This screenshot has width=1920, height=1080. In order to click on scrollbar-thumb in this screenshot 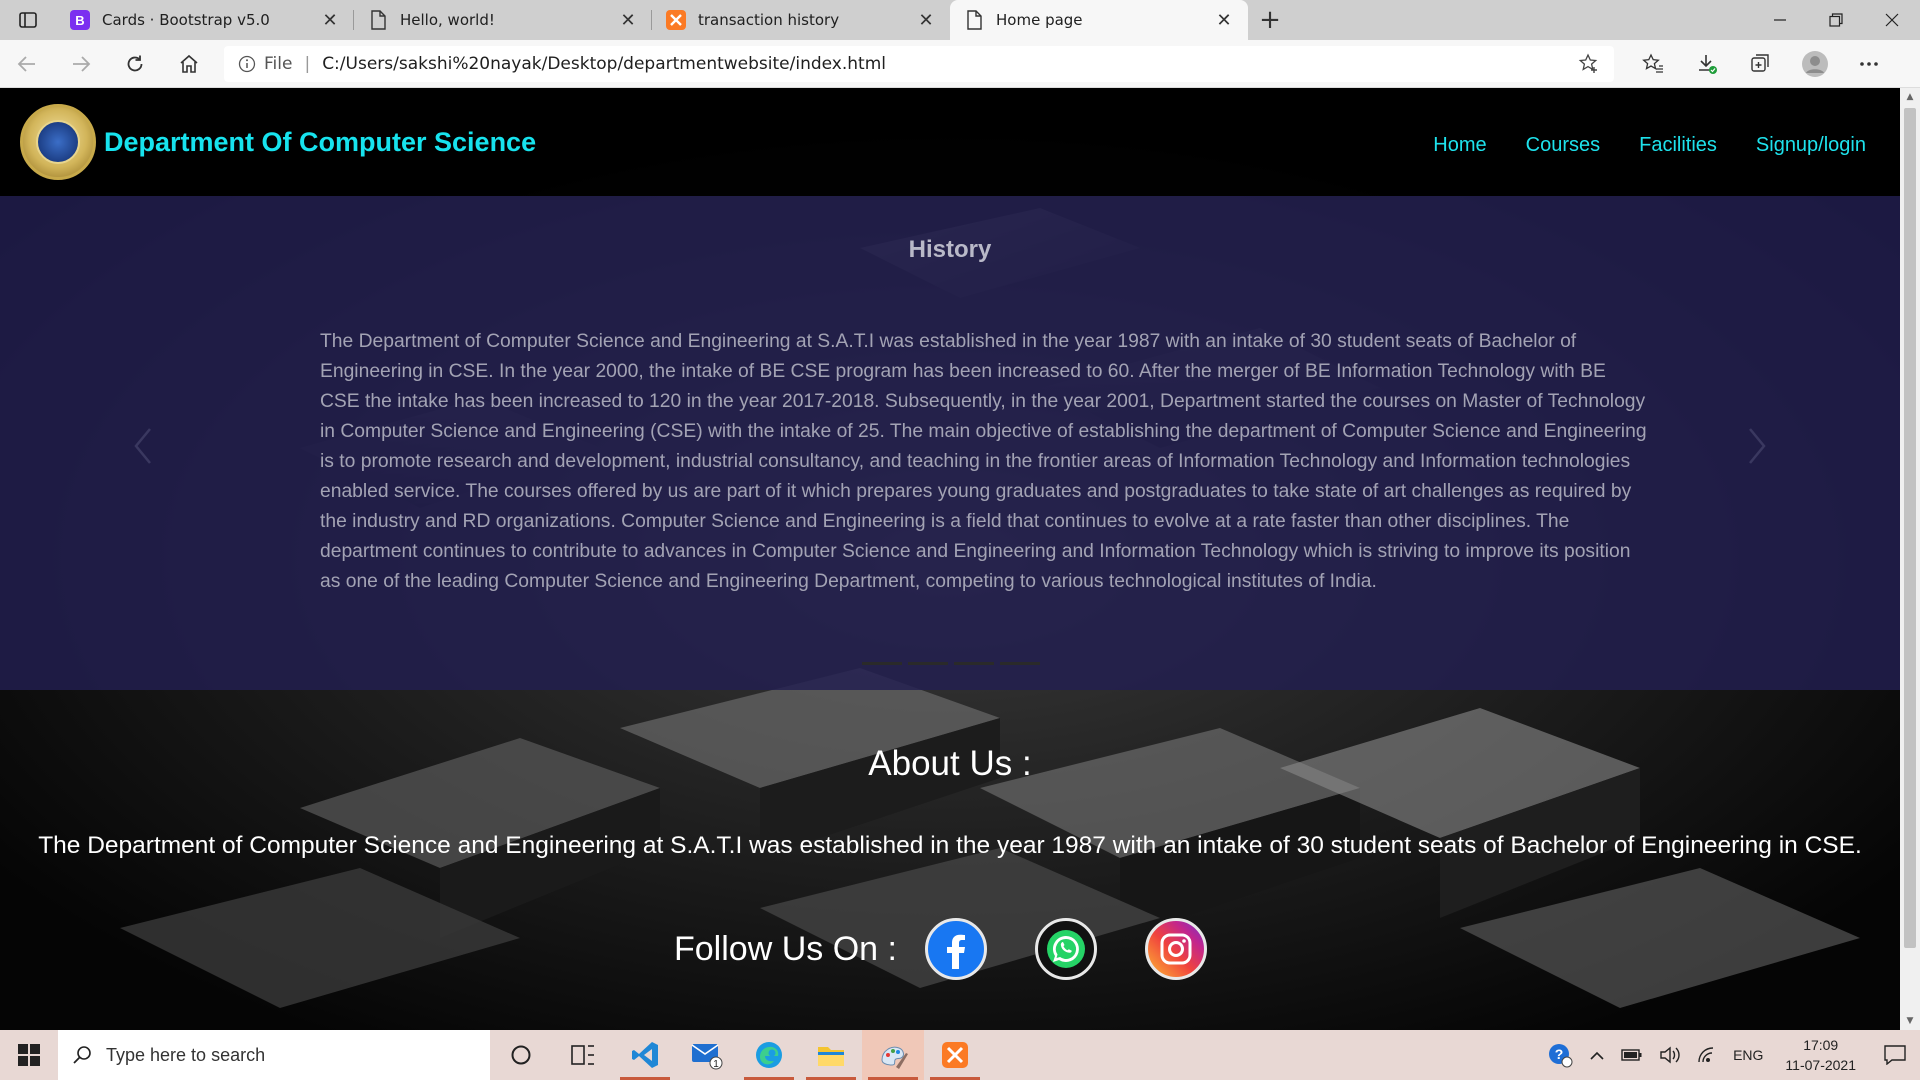, I will do `click(1910, 528)`.